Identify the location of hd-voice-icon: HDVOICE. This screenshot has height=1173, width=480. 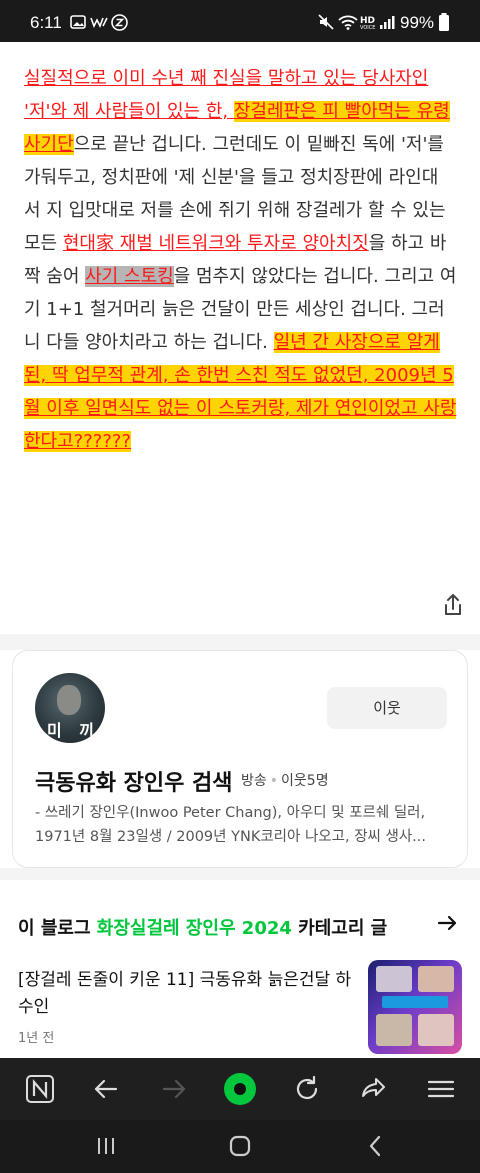
(367, 23).